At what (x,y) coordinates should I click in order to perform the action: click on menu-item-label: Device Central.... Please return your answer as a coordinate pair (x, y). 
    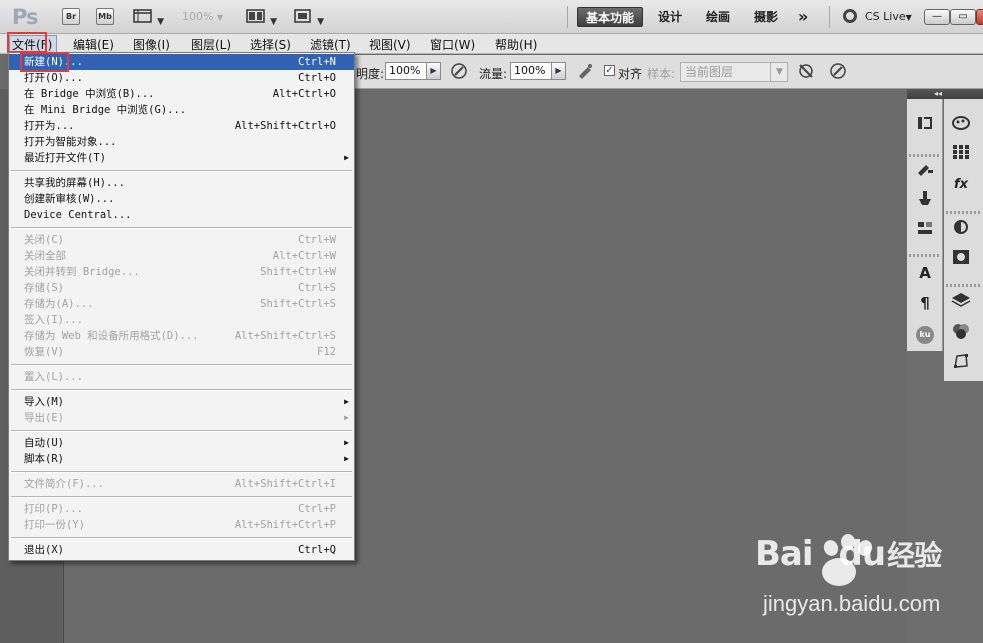
    Looking at the image, I should click on (78, 215).